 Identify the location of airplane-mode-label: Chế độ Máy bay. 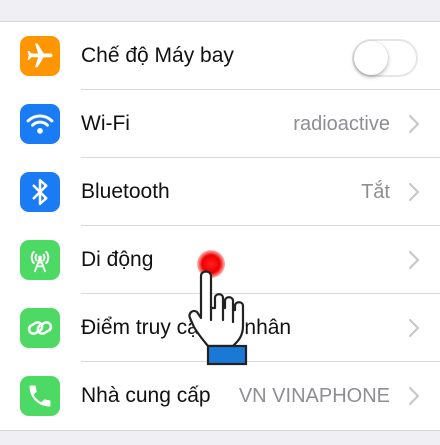
(157, 55).